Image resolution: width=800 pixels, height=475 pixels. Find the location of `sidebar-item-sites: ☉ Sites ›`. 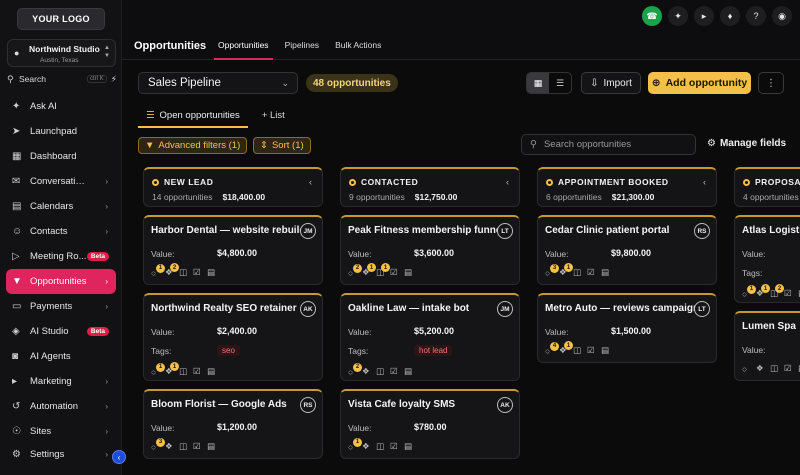

sidebar-item-sites: ☉ Sites › is located at coordinates (61, 431).